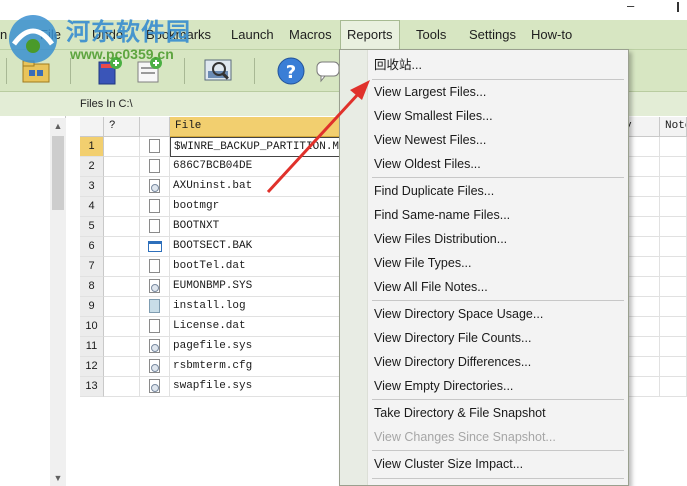  What do you see at coordinates (155, 127) in the screenshot?
I see `column-header-icon` at bounding box center [155, 127].